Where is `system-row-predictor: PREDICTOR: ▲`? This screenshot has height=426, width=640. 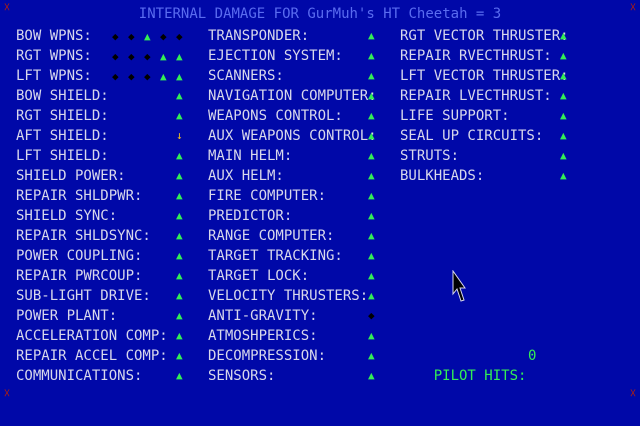
system-row-predictor: PREDICTOR: ▲ is located at coordinates (298, 216).